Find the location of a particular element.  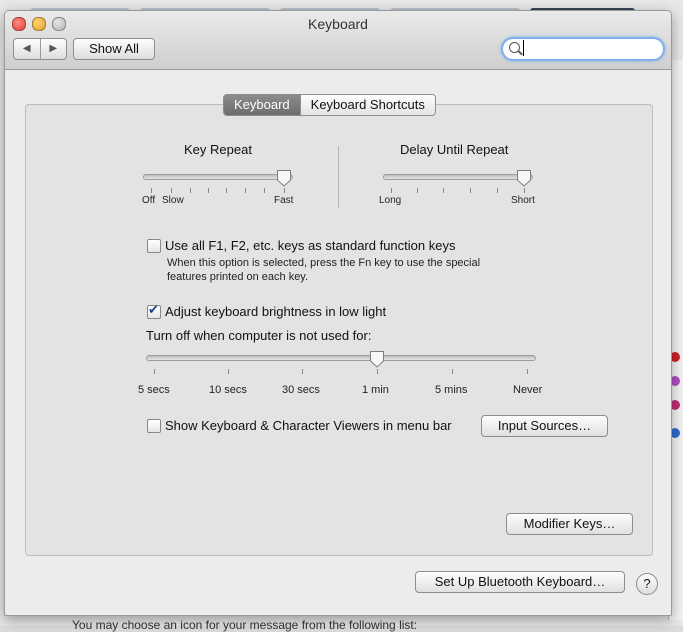

viewers-checkbox is located at coordinates (154, 426).